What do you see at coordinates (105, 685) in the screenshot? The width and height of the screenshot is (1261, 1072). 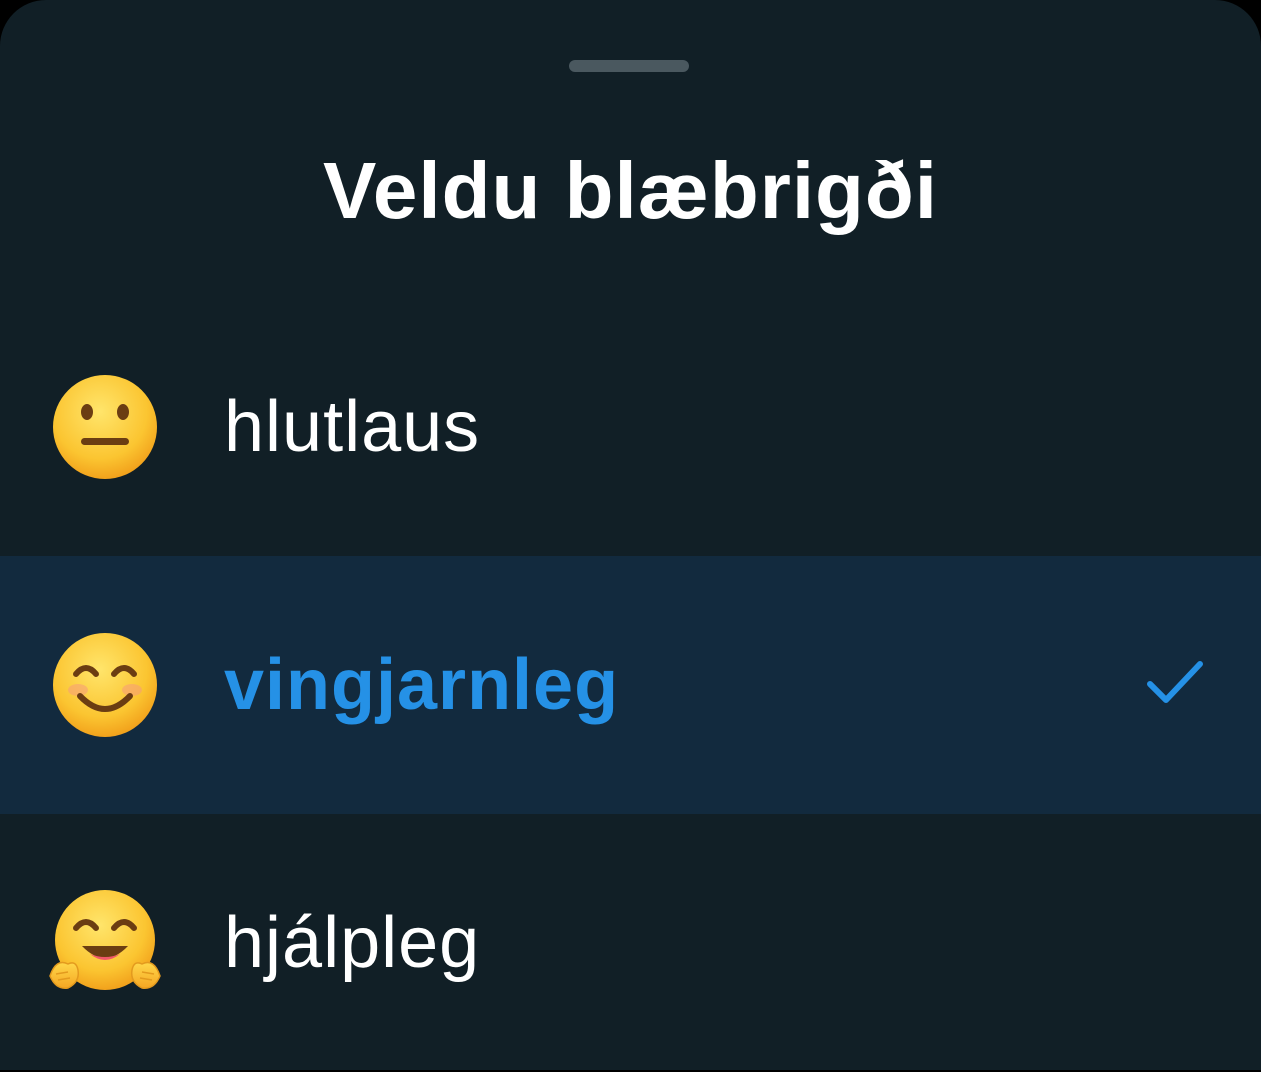 I see `smiling-face-icon` at bounding box center [105, 685].